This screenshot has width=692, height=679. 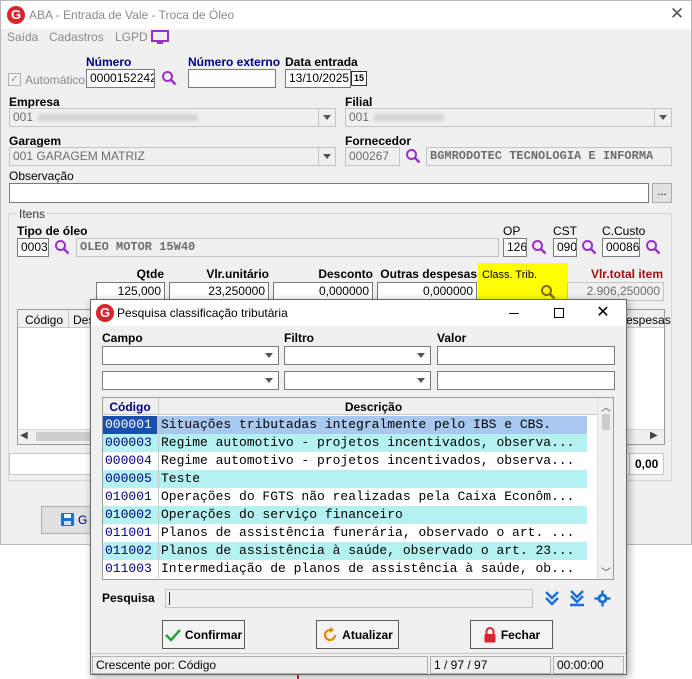 What do you see at coordinates (565, 231) in the screenshot?
I see `cst-label: CST` at bounding box center [565, 231].